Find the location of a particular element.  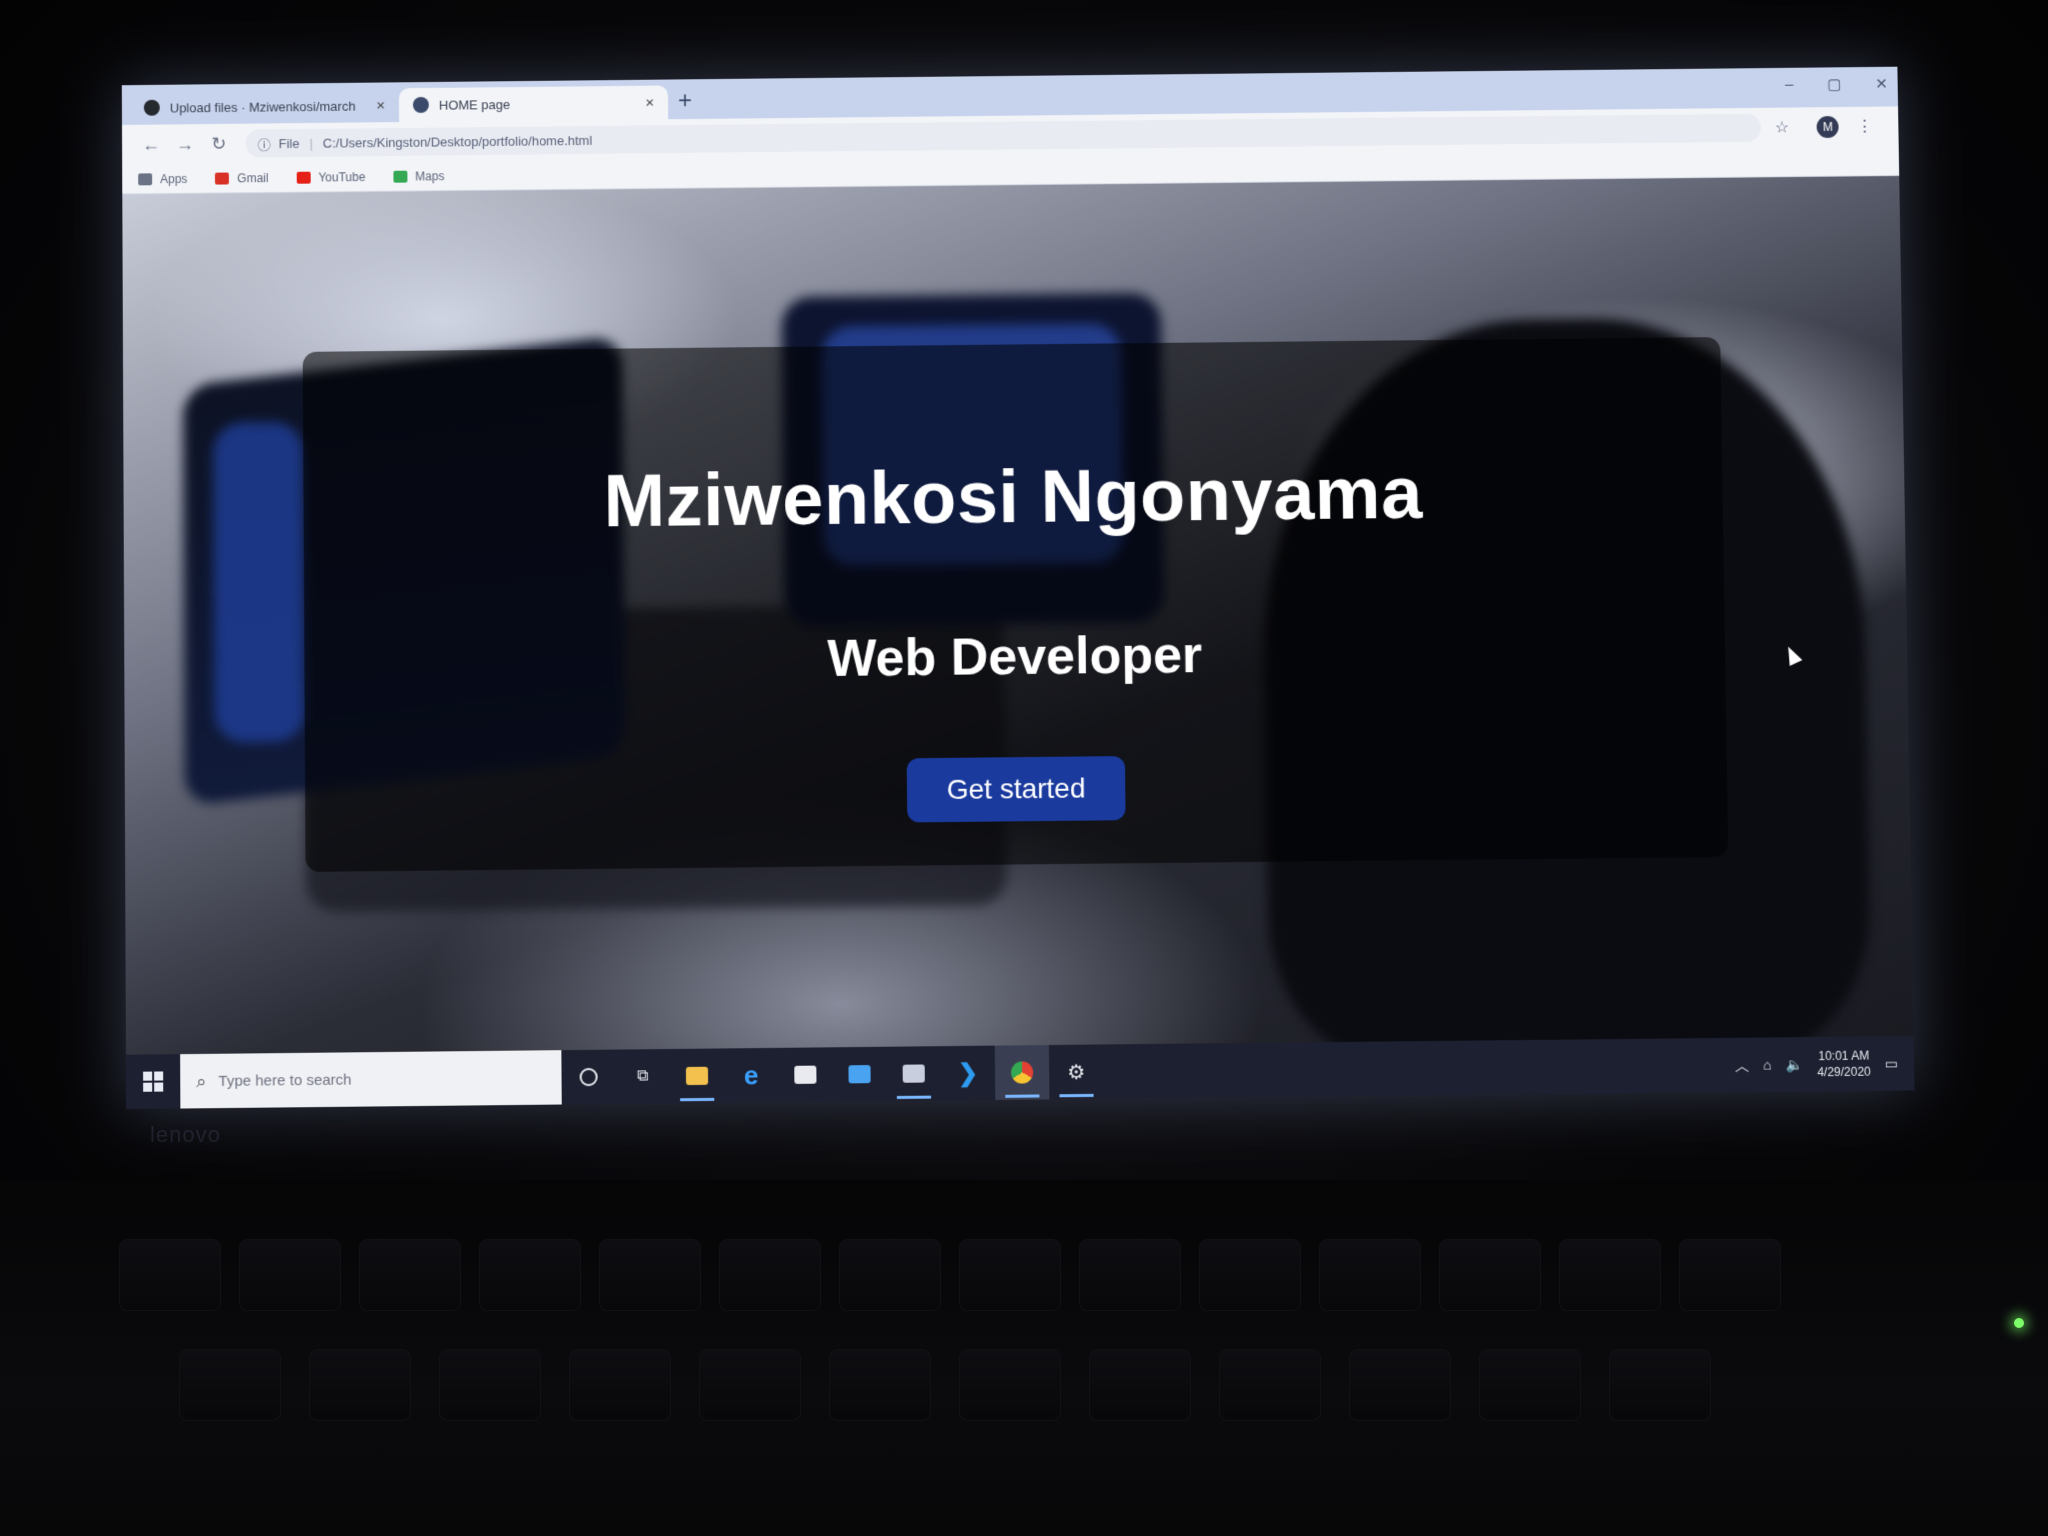

tab-title: Upload files · Mziwenkosi/march is located at coordinates (262, 107).